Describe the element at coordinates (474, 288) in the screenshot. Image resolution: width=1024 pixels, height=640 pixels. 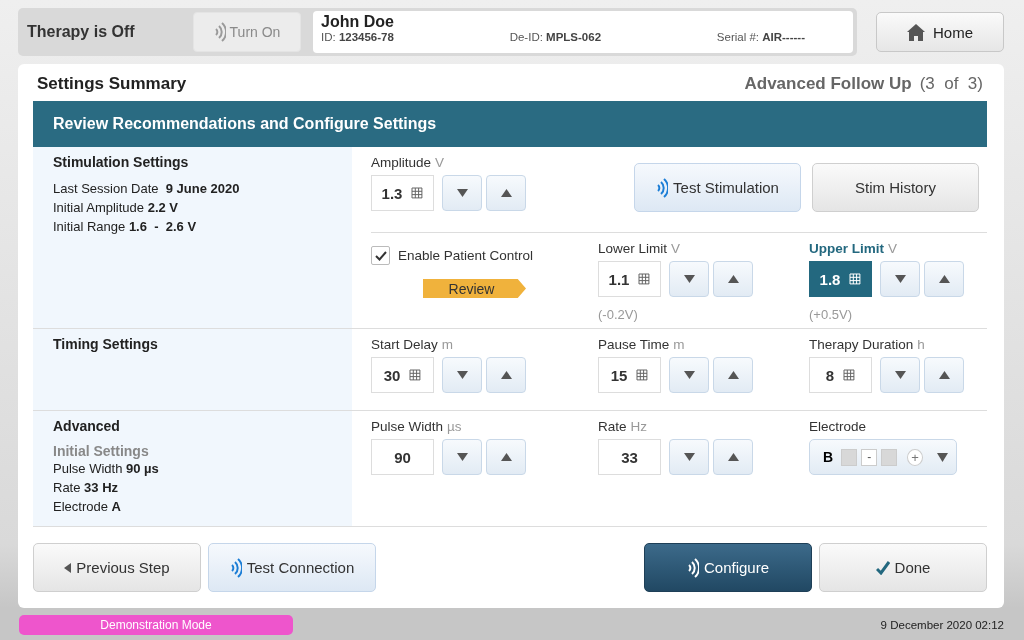
I see `review-tag: Review` at that location.